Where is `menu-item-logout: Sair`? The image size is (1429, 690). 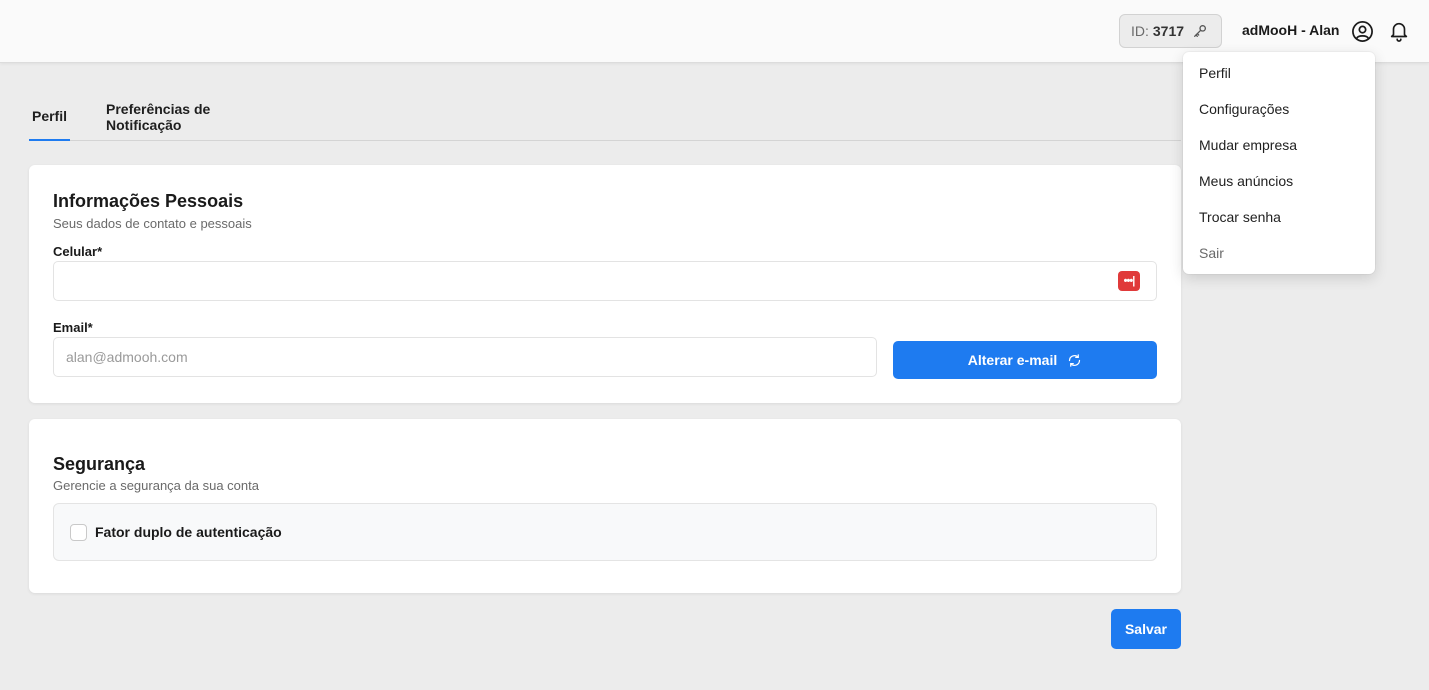 menu-item-logout: Sair is located at coordinates (1279, 253).